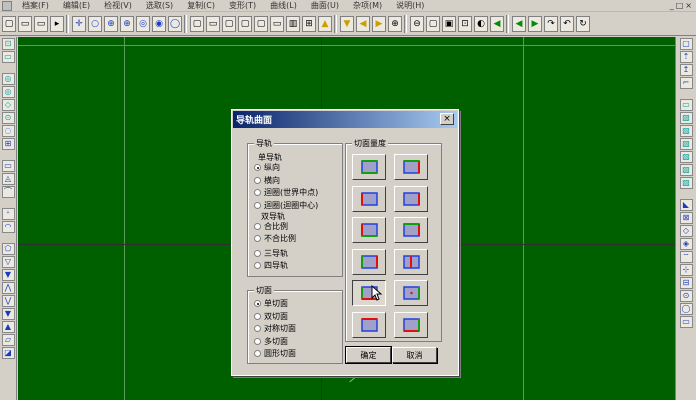 Image resolution: width=696 pixels, height=400 pixels. Describe the element at coordinates (8, 301) in the screenshot. I see `left-tool-button-17: ⋁` at that location.